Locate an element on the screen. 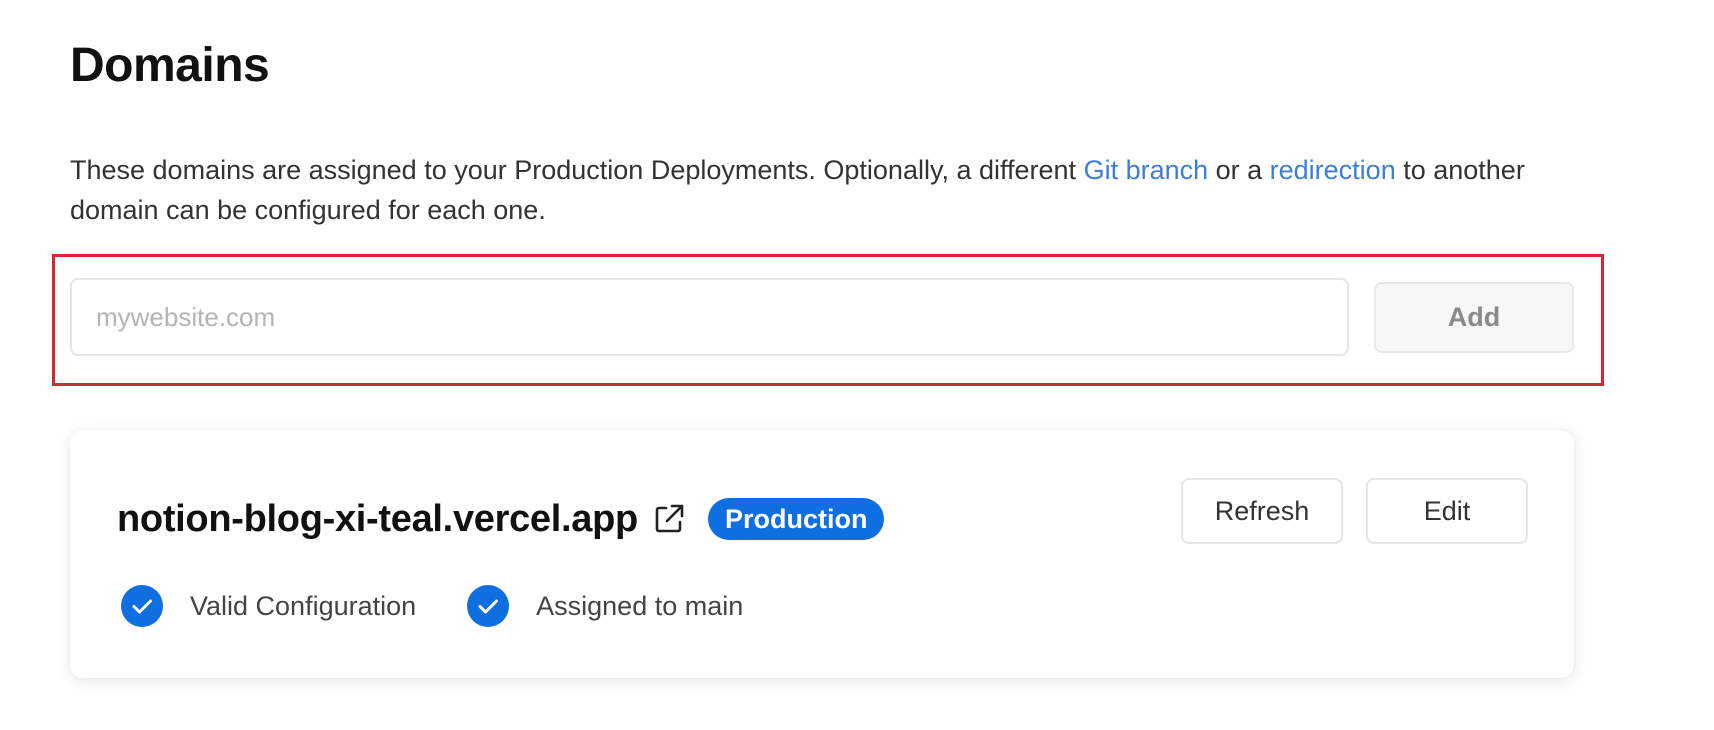 The height and width of the screenshot is (730, 1714). status-item-assigned-branch: Assigned to main is located at coordinates (604, 606).